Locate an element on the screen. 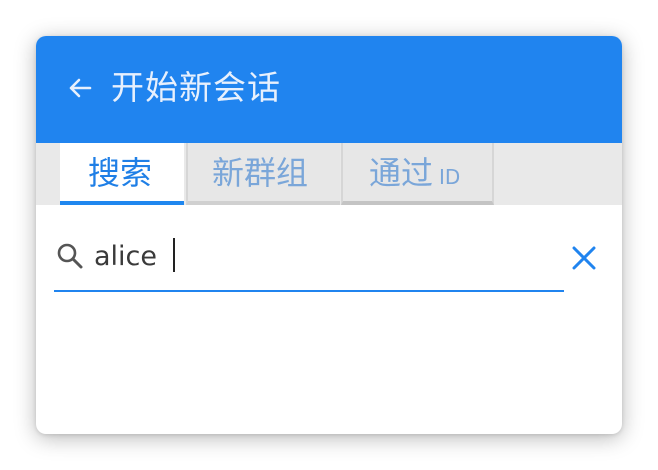 Image resolution: width=658 pixels, height=470 pixels. text-caret is located at coordinates (174, 255).